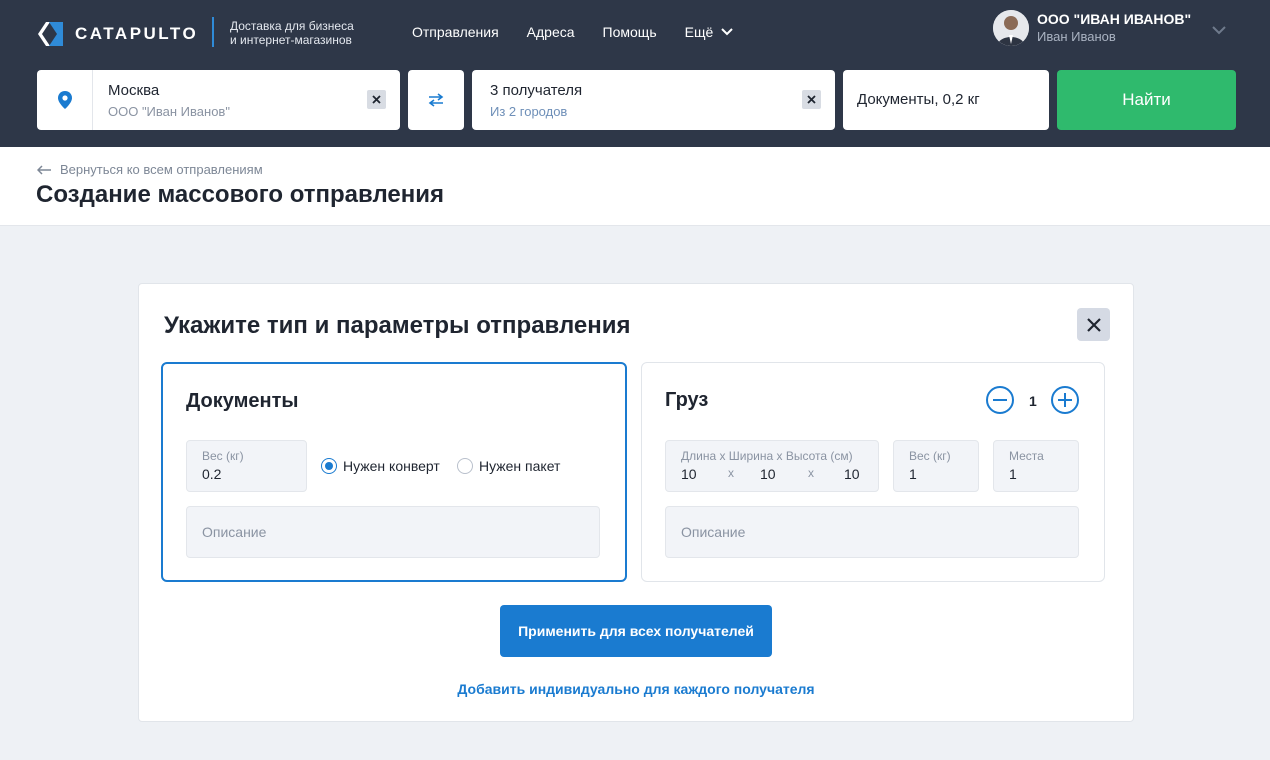  Describe the element at coordinates (329, 466) in the screenshot. I see `radio-envelope-dot` at that location.